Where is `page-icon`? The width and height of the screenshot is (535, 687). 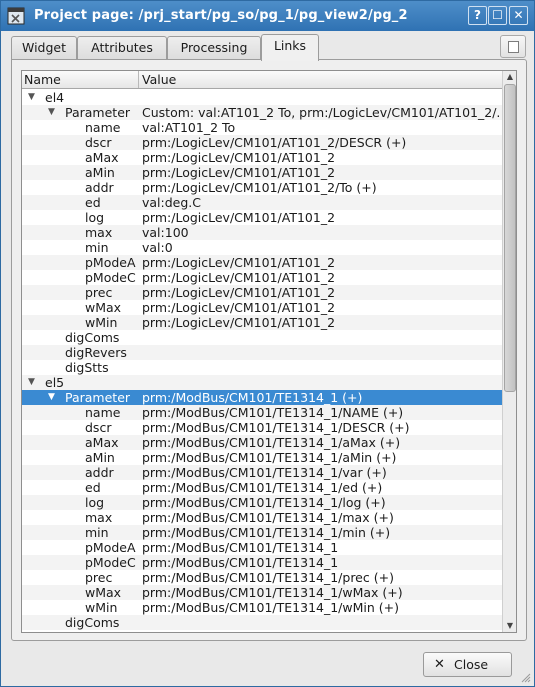
page-icon is located at coordinates (513, 47).